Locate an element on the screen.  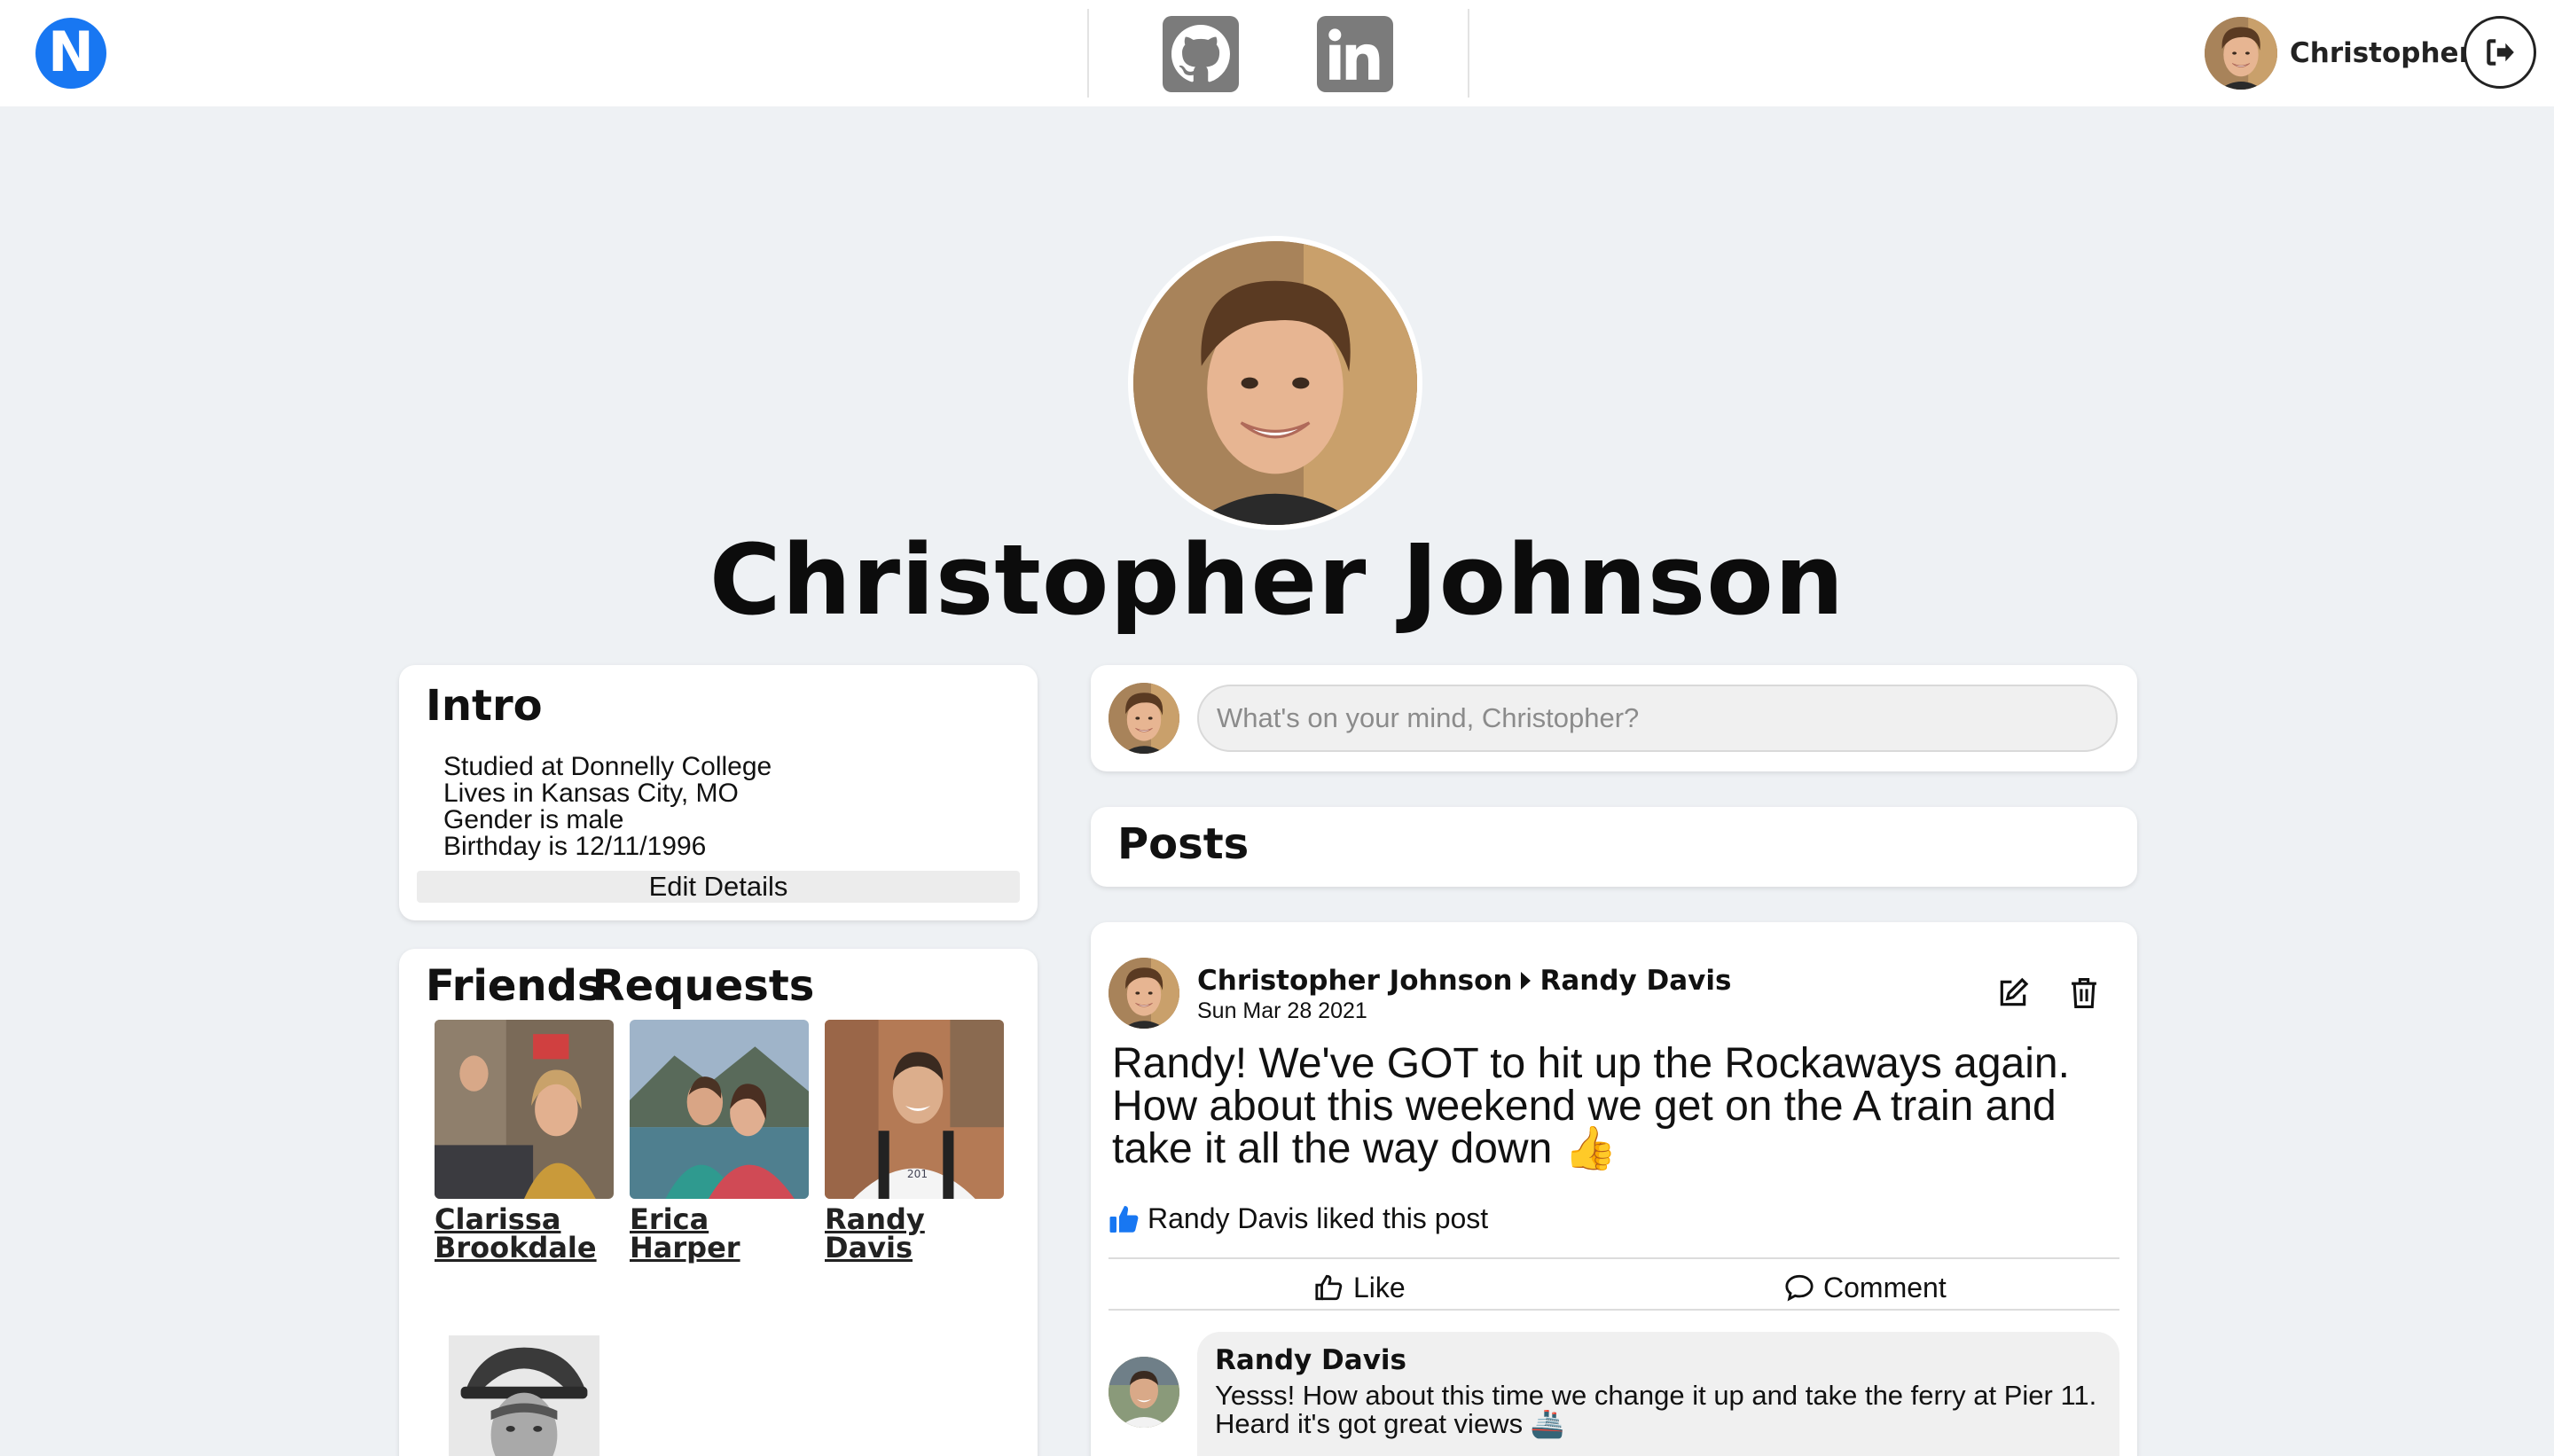
intro-title: Intro is located at coordinates (484, 706).